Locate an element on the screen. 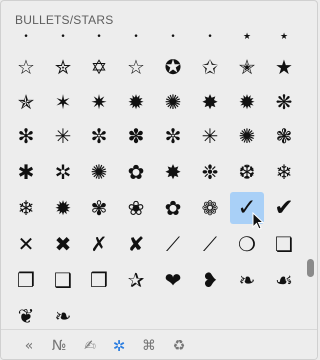  symbol-cell: ✩ is located at coordinates (210, 67).